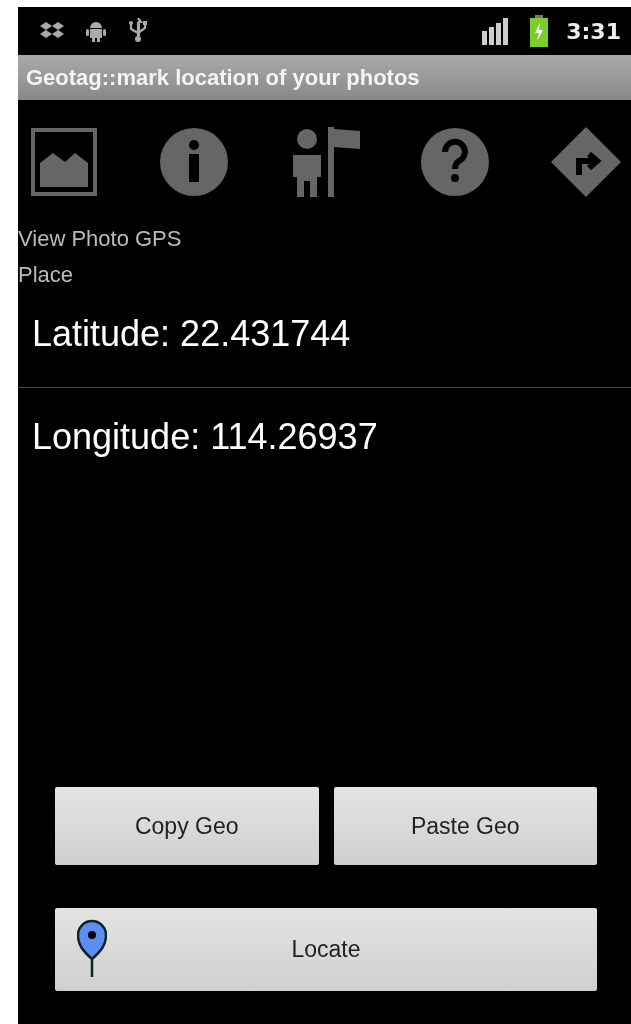 This screenshot has width=631, height=1024. What do you see at coordinates (100, 257) in the screenshot?
I see `caption-text: View Photo GPS Place` at bounding box center [100, 257].